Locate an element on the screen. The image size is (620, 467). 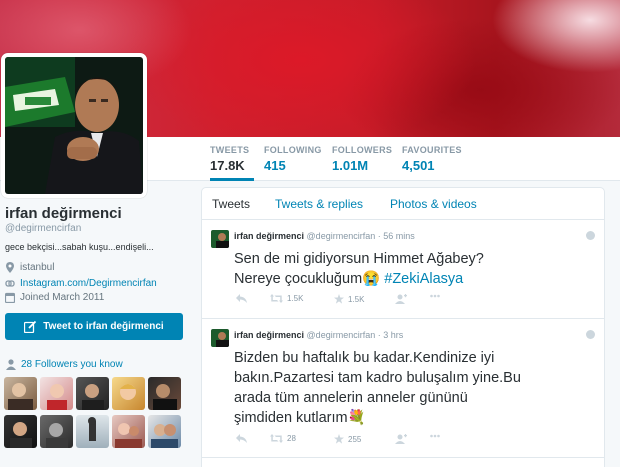
tab-tweets: Tweets is located at coordinates (231, 204).